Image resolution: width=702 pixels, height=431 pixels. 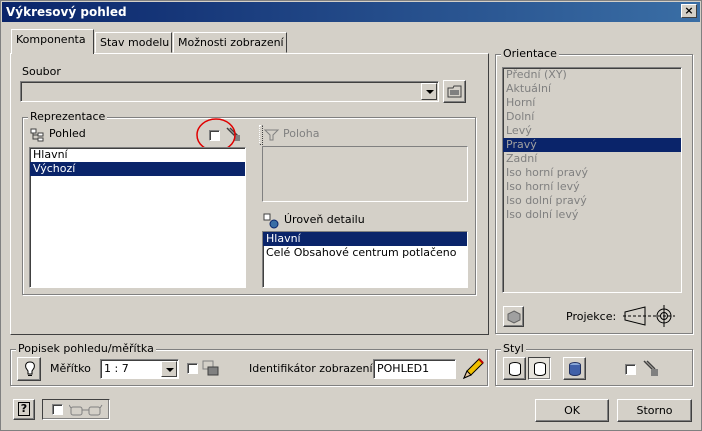 What do you see at coordinates (592, 131) in the screenshot?
I see `list-item: Levý` at bounding box center [592, 131].